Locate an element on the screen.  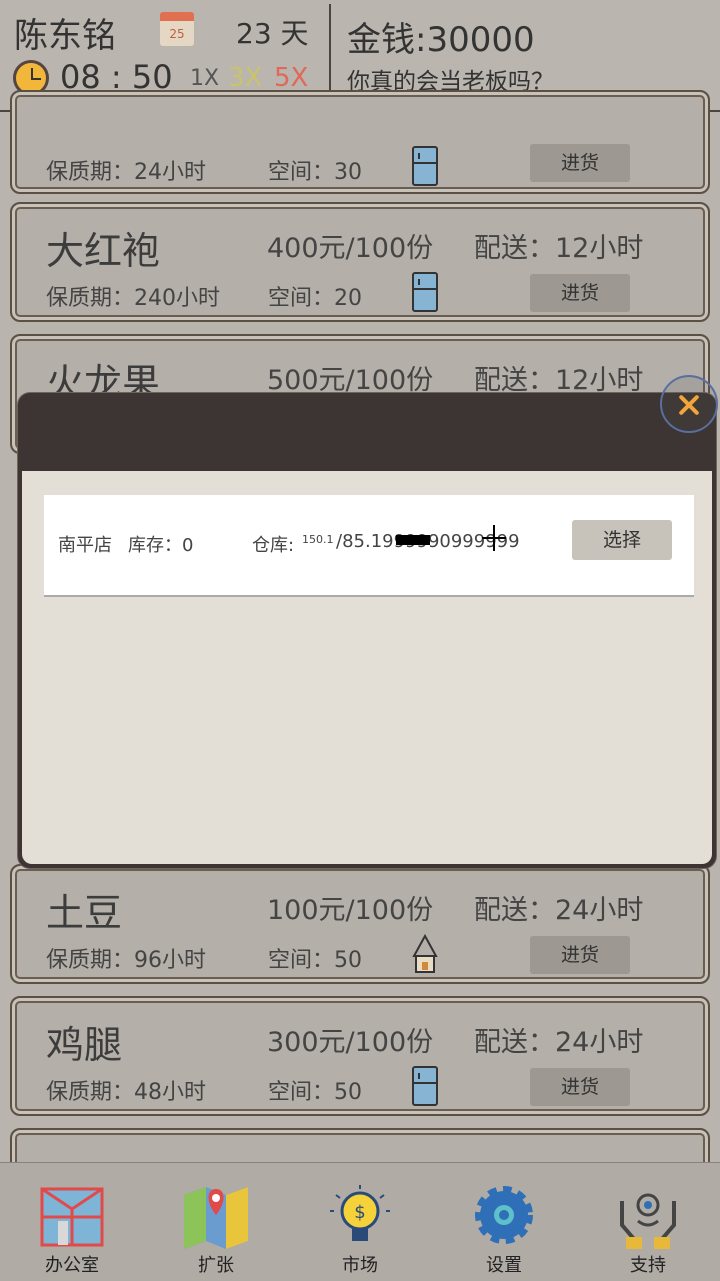
product-name: 土豆 is located at coordinates (84, 913).